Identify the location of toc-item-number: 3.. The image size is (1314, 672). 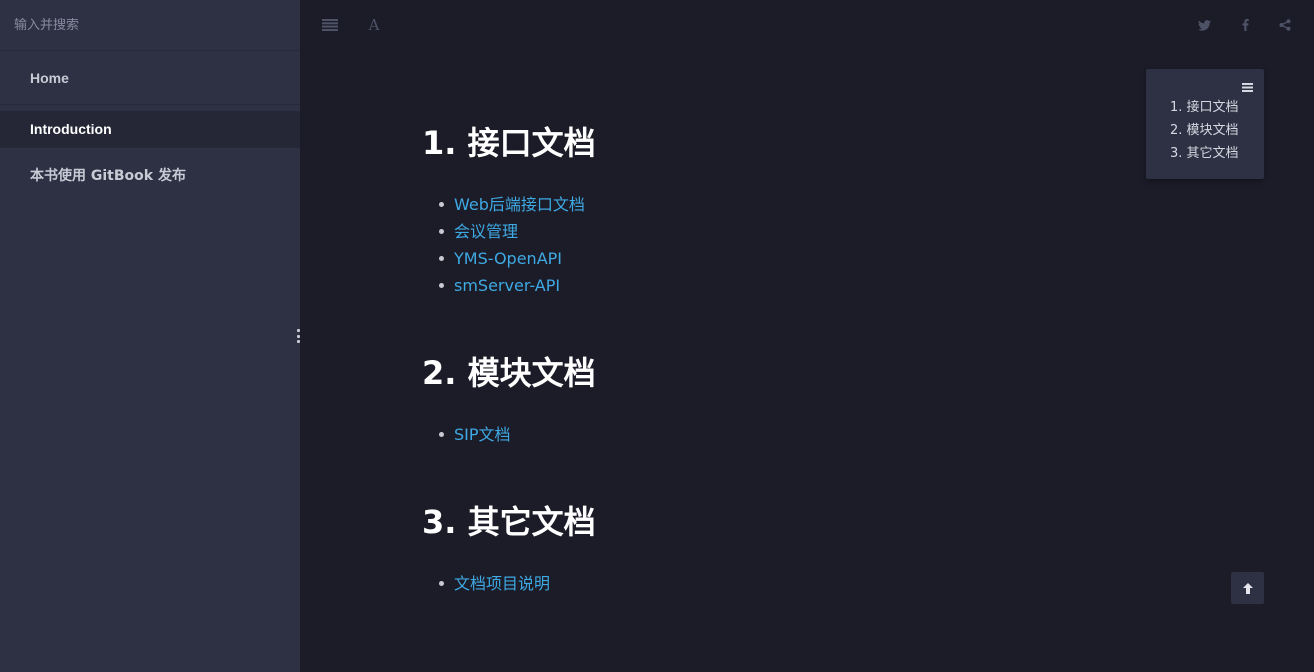
(1176, 153).